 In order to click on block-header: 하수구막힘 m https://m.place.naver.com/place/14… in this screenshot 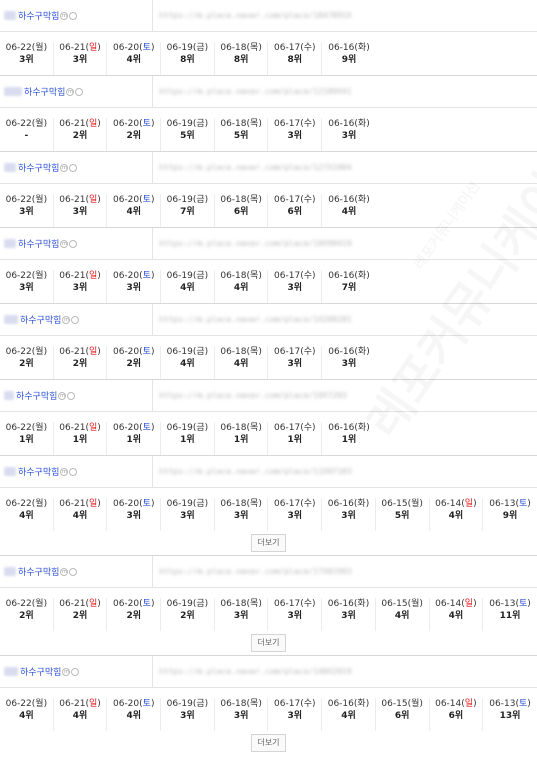, I will do `click(268, 672)`.